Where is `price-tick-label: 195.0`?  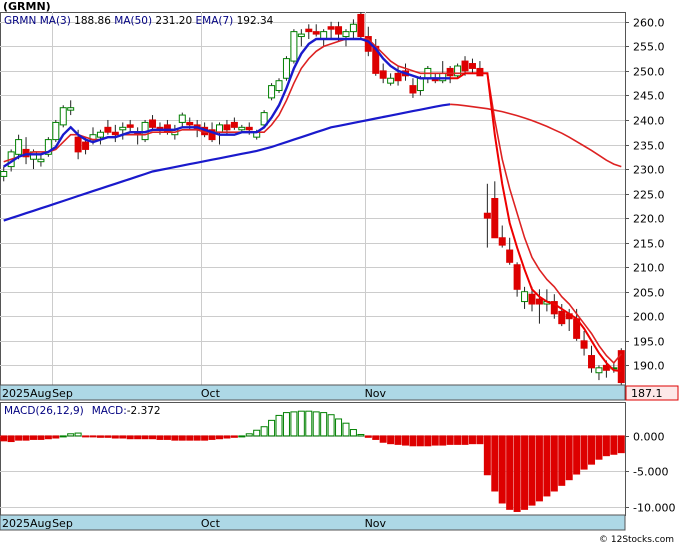 price-tick-label: 195.0 is located at coordinates (649, 342).